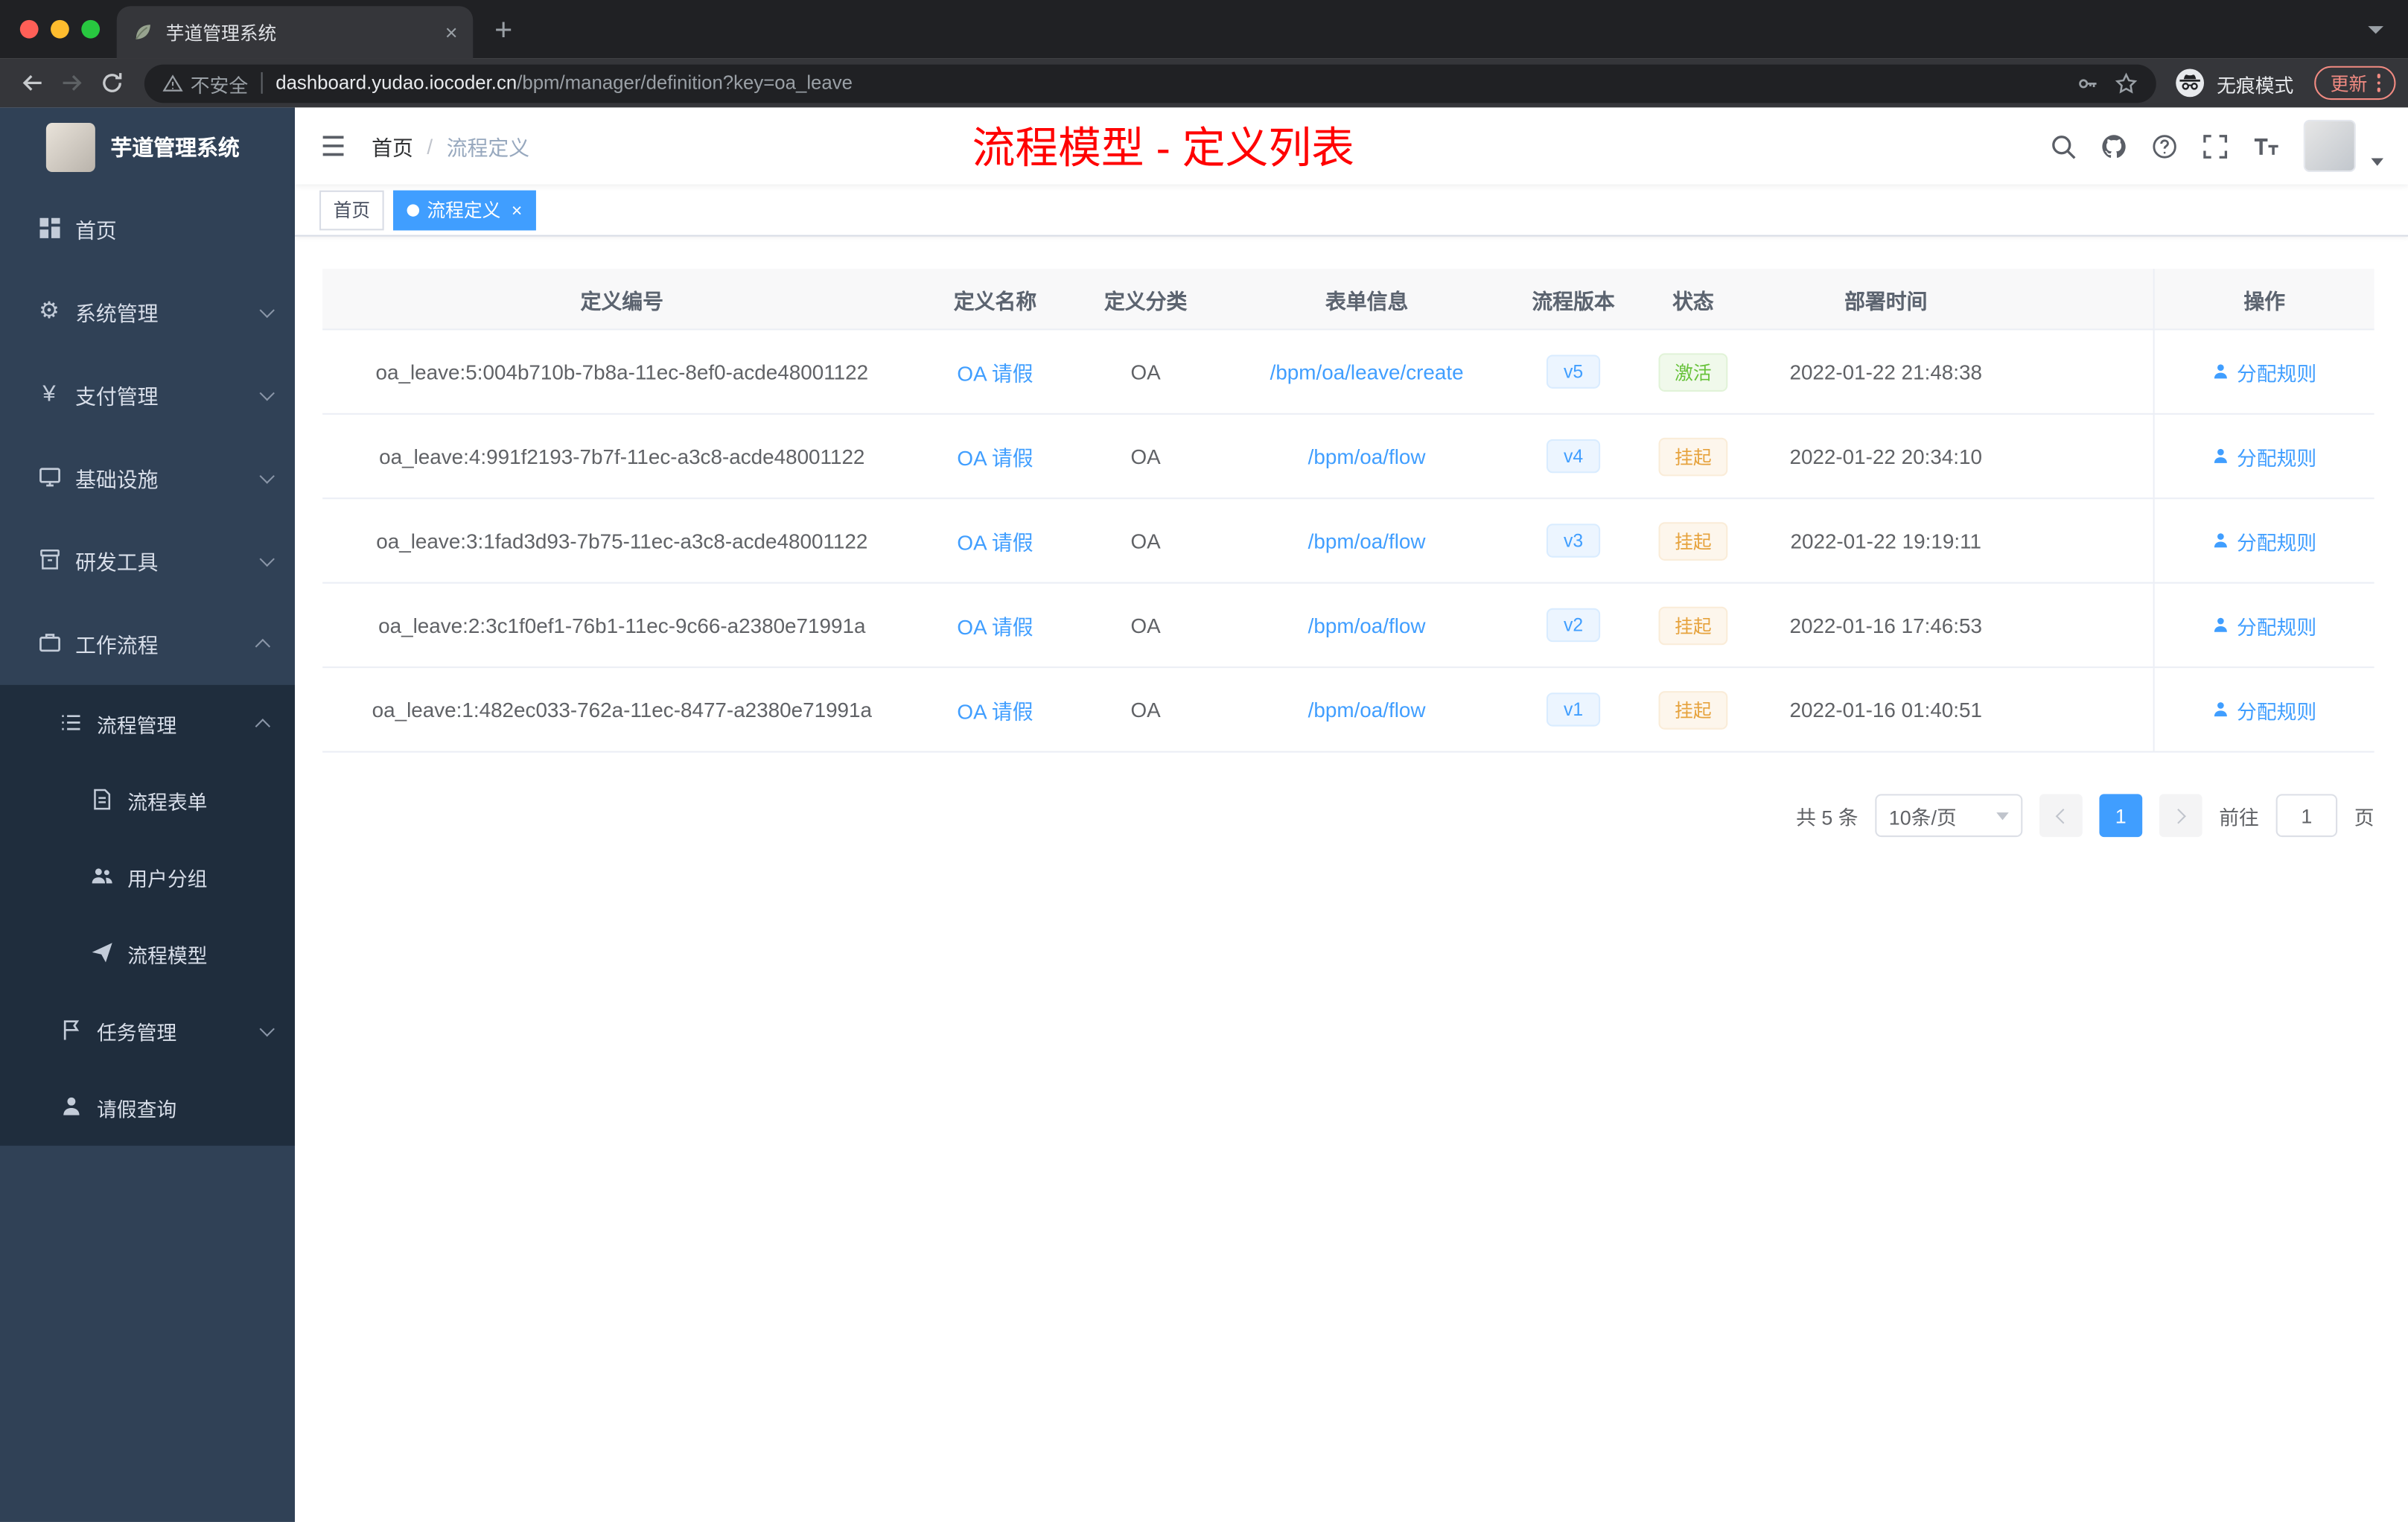 Image resolution: width=2408 pixels, height=1522 pixels. Describe the element at coordinates (392, 145) in the screenshot. I see `breadcrumb-home: 首页` at that location.